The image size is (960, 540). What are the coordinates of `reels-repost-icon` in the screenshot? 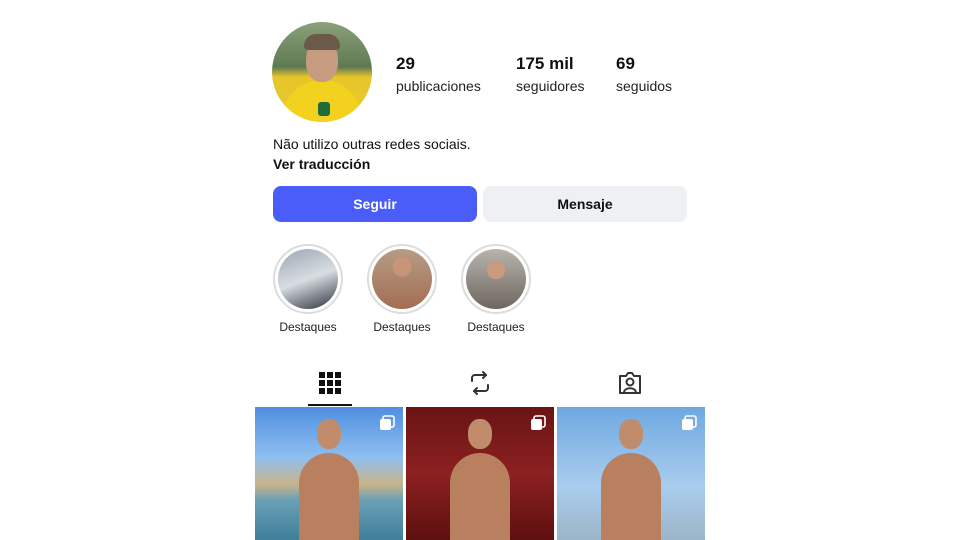 It's located at (480, 383).